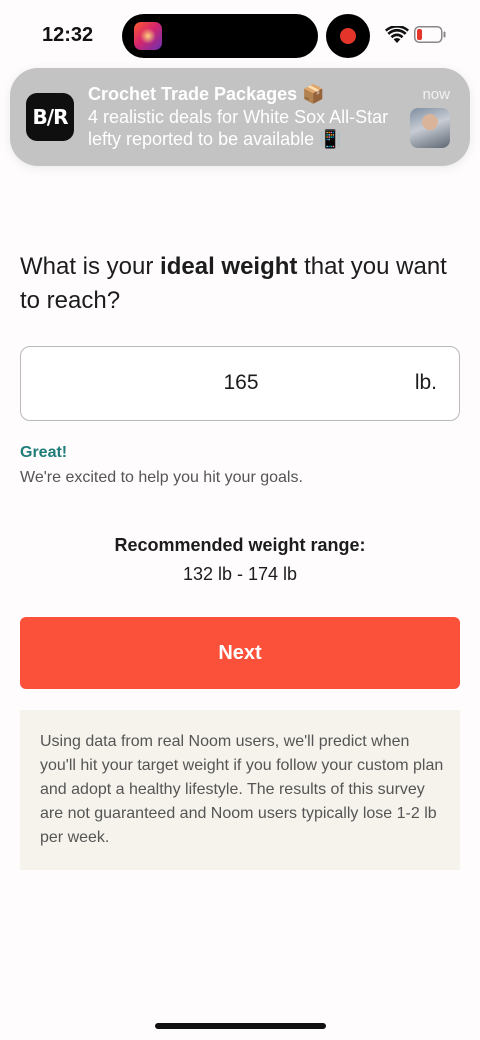 The height and width of the screenshot is (1040, 480). I want to click on recommended-range-value: 132 lb - 174 lb, so click(240, 574).